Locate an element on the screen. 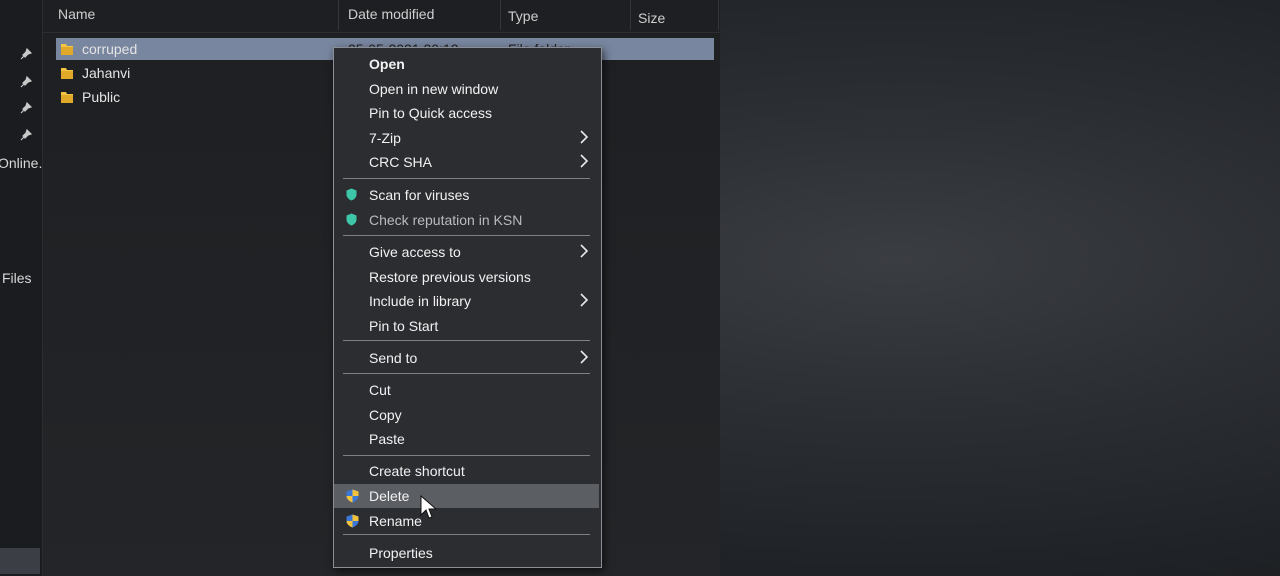  menu-item-pin-quick-access: Pin to Quick access is located at coordinates (466, 113).